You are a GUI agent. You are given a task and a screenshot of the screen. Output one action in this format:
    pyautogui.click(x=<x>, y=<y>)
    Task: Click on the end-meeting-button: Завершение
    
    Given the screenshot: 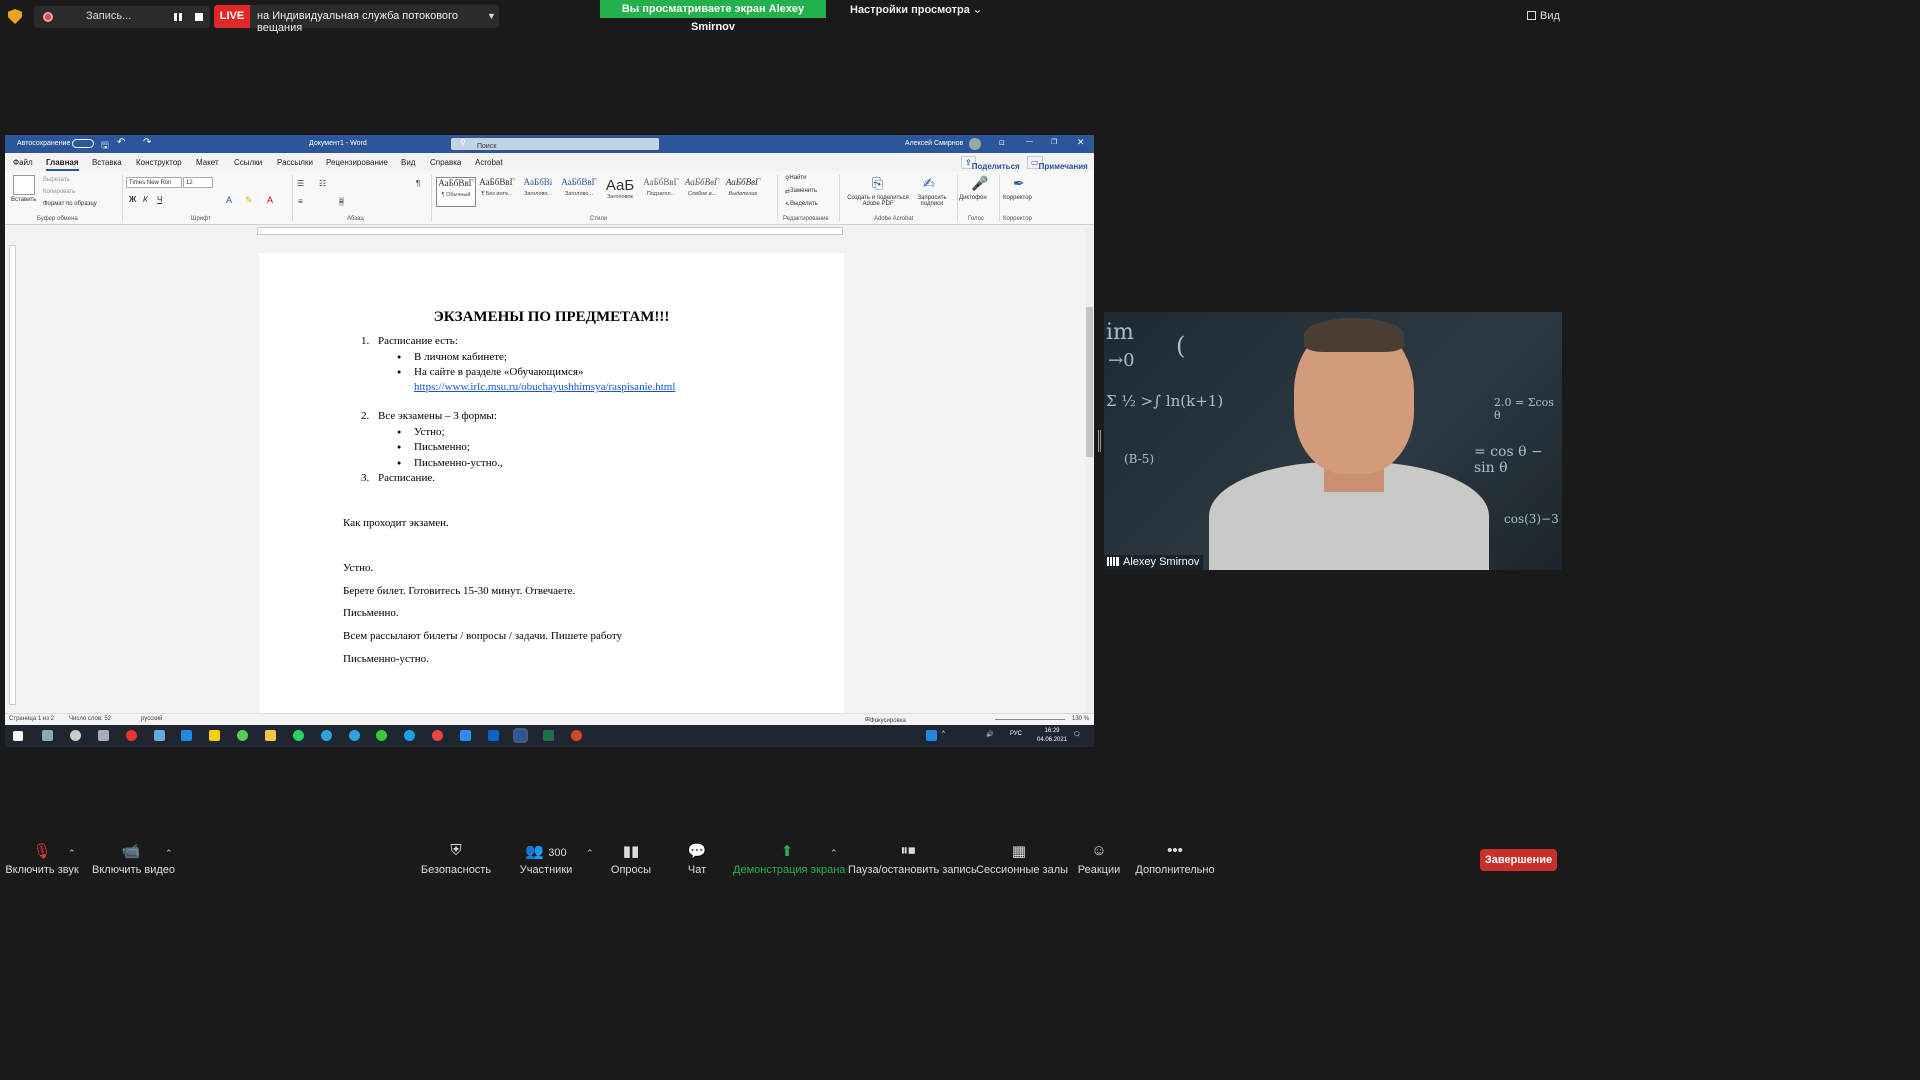 What is the action you would take?
    pyautogui.click(x=1518, y=860)
    